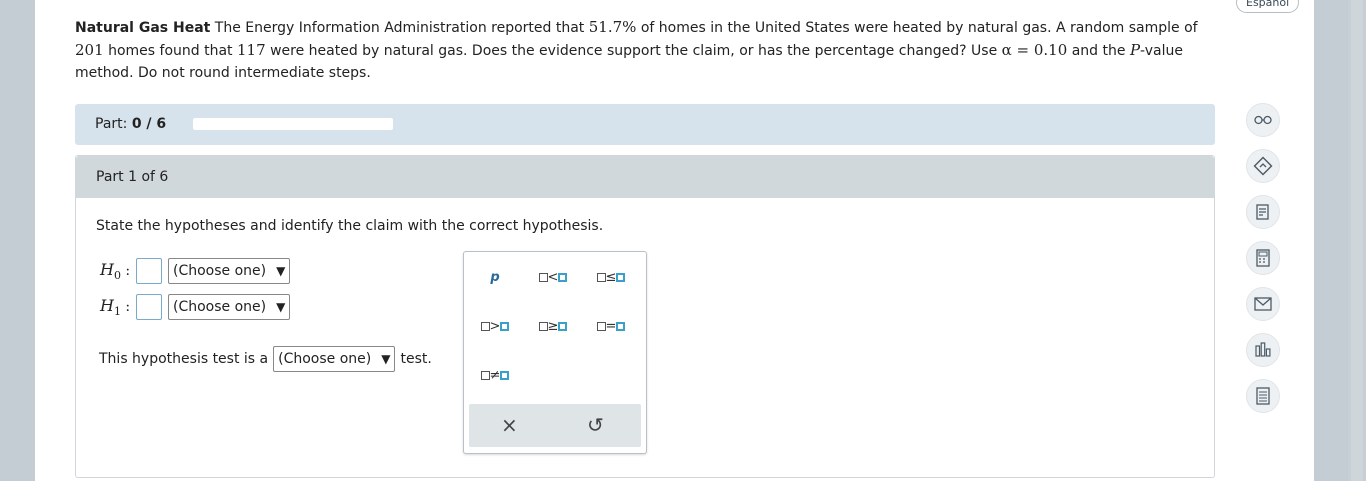  Describe the element at coordinates (495, 327) in the screenshot. I see `palette-greater-than-button: >` at that location.